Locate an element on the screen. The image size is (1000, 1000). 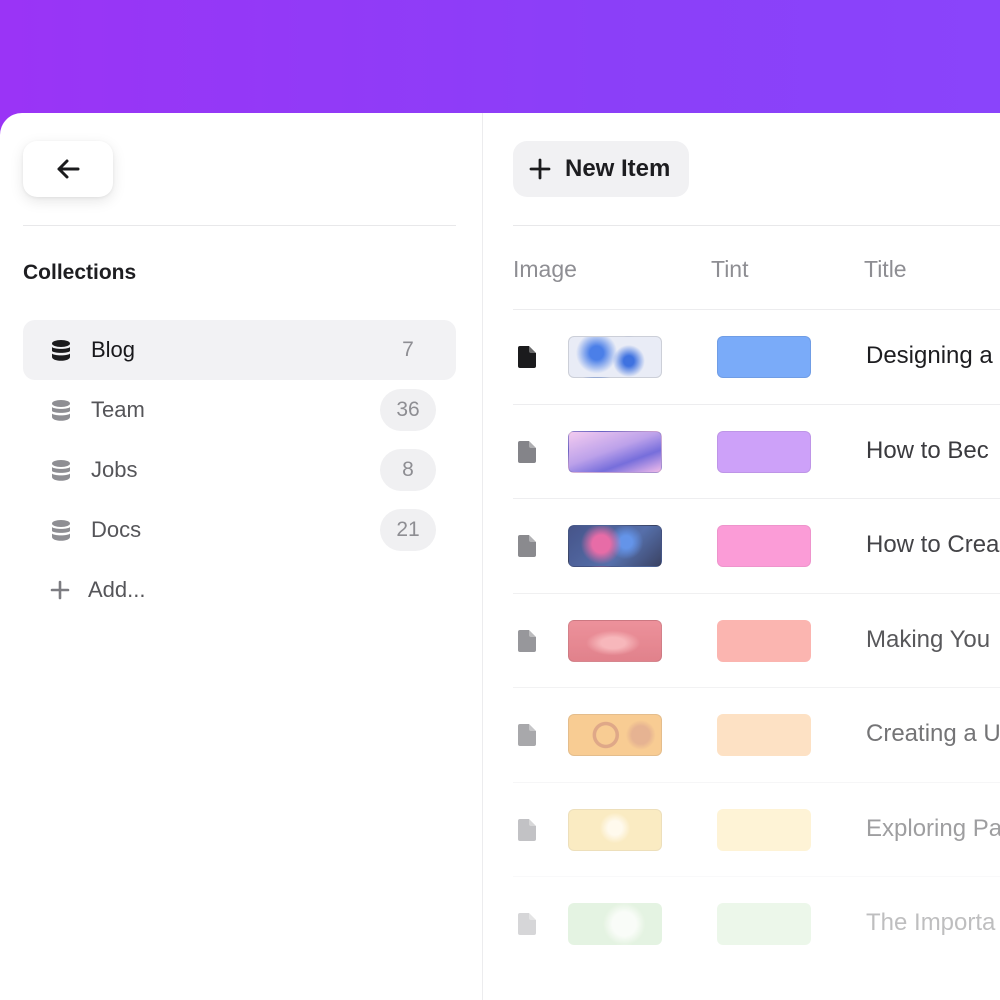
table-row: How to Bec is located at coordinates (756, 451).